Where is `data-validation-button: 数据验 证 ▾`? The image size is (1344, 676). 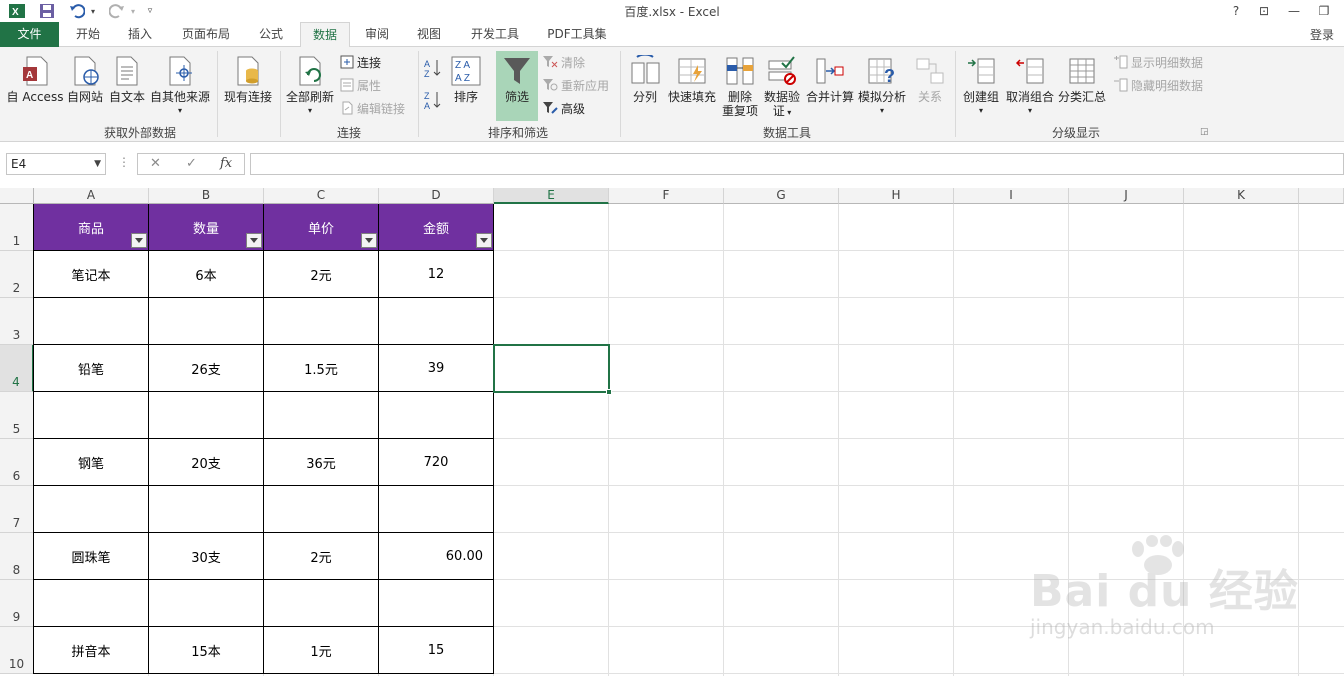
data-validation-button: 数据验 证 ▾ is located at coordinates (782, 87).